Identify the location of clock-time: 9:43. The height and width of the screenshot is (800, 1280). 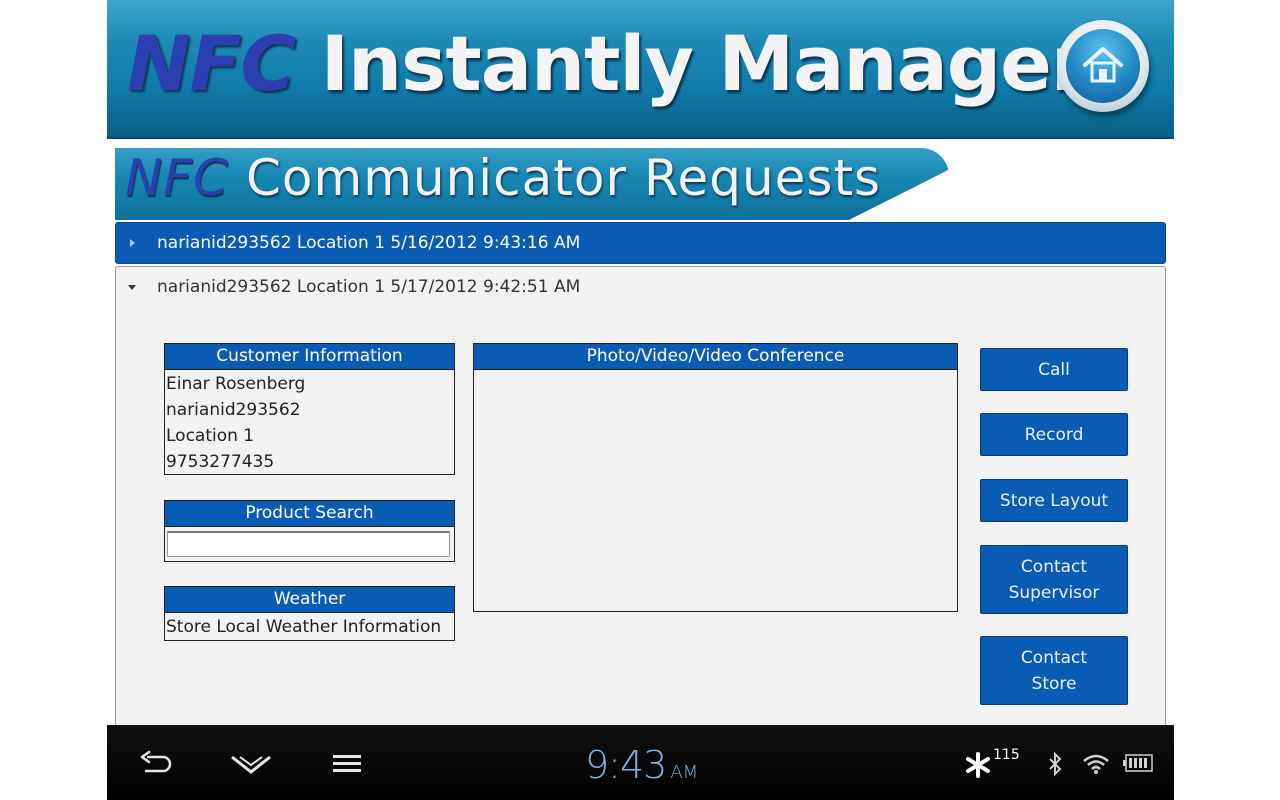
(626, 765).